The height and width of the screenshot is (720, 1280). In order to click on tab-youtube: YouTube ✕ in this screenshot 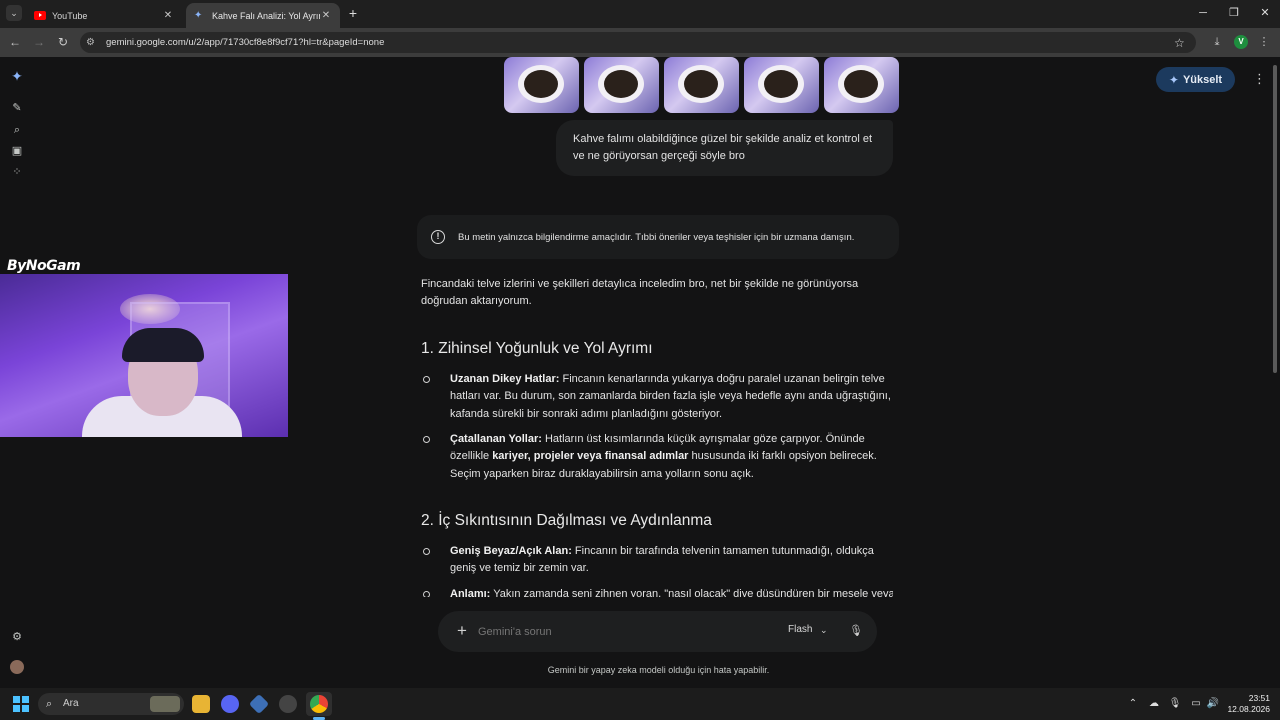, I will do `click(104, 15)`.